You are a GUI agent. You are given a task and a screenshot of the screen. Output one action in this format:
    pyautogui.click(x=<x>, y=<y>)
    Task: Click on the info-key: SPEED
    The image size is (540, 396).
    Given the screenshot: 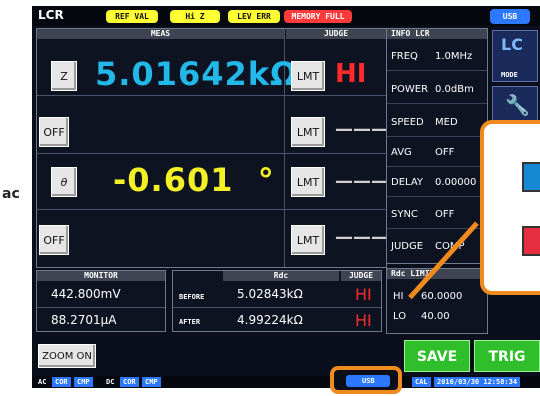 What is the action you would take?
    pyautogui.click(x=407, y=122)
    